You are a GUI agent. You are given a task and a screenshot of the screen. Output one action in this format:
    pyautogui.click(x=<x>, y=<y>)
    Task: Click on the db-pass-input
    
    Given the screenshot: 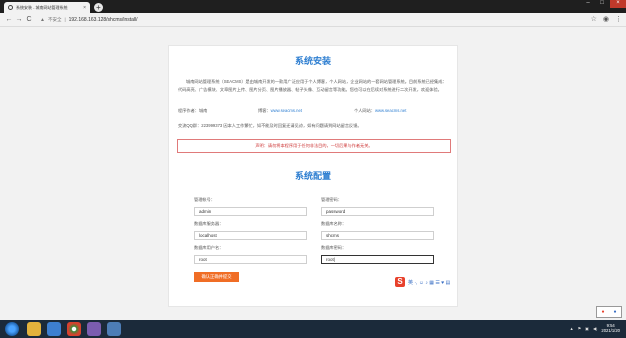 What is the action you would take?
    pyautogui.click(x=377, y=259)
    